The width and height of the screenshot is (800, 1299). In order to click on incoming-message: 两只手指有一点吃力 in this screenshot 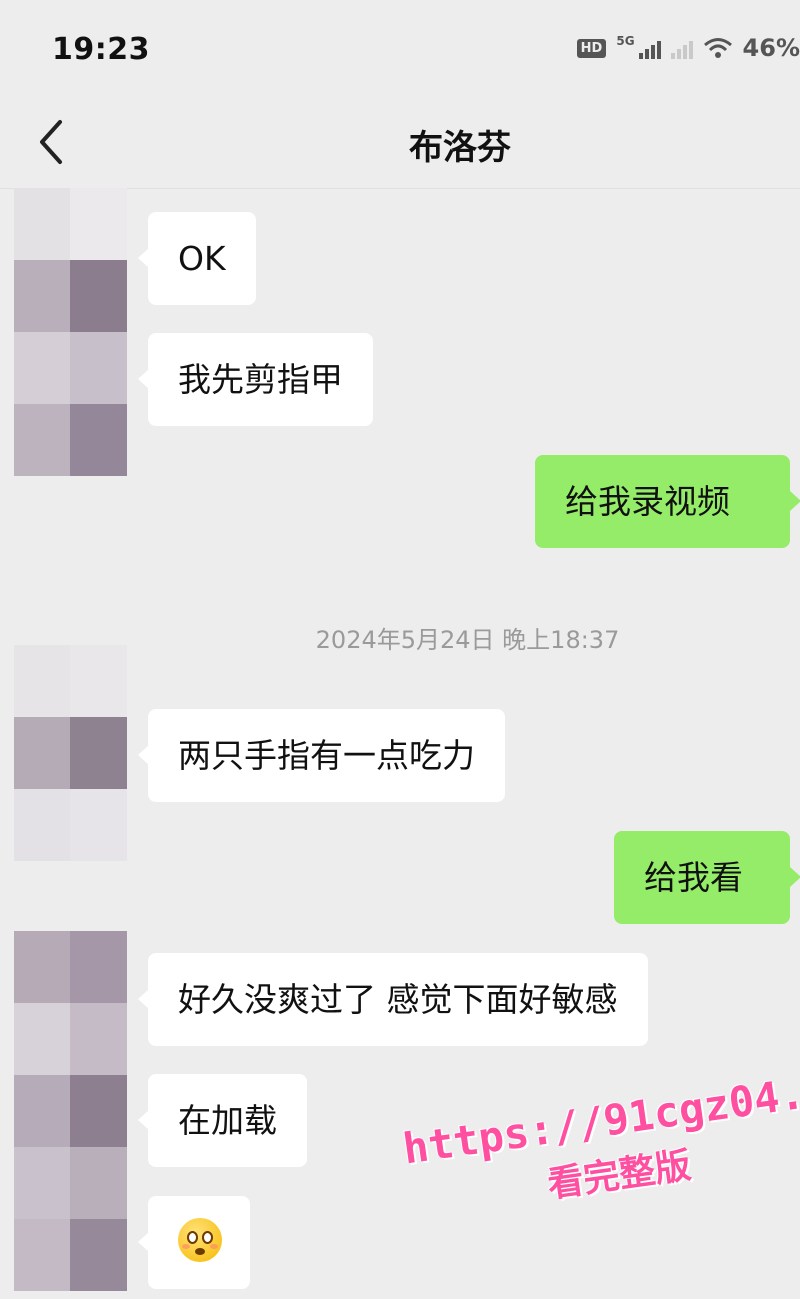, I will do `click(321, 755)`.